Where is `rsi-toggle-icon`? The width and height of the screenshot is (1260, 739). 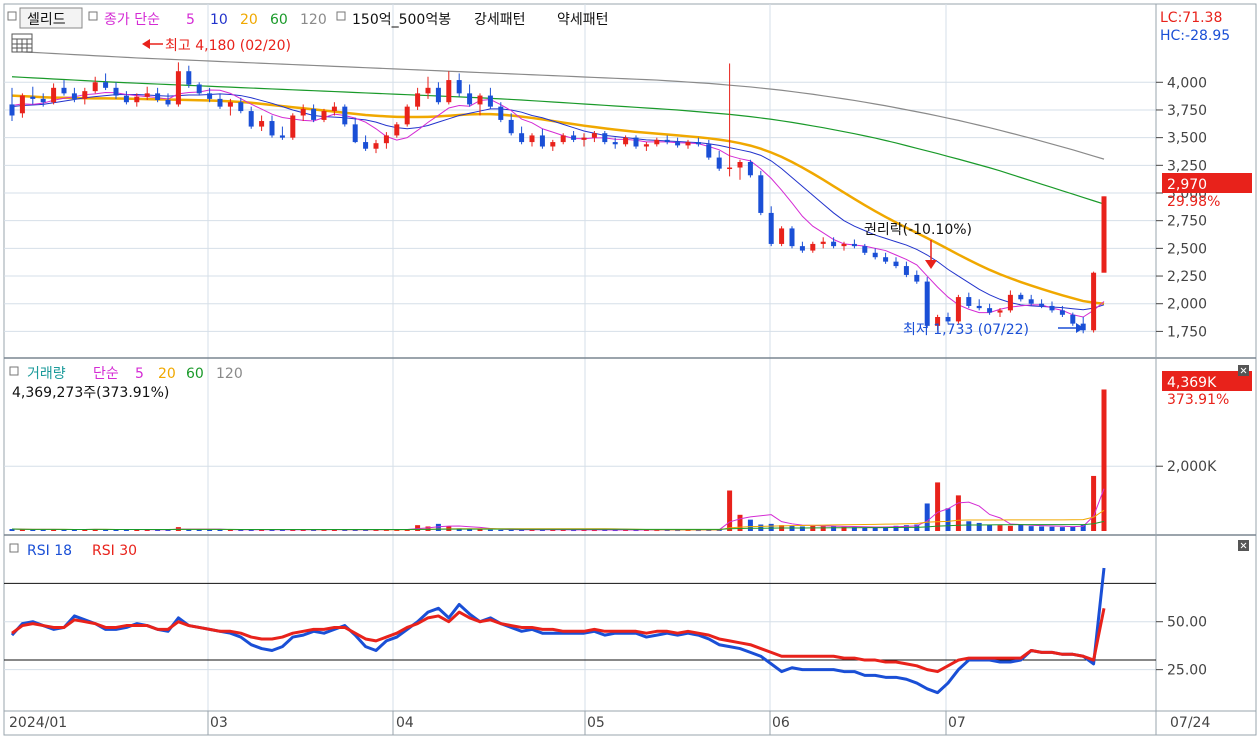 rsi-toggle-icon is located at coordinates (14, 548).